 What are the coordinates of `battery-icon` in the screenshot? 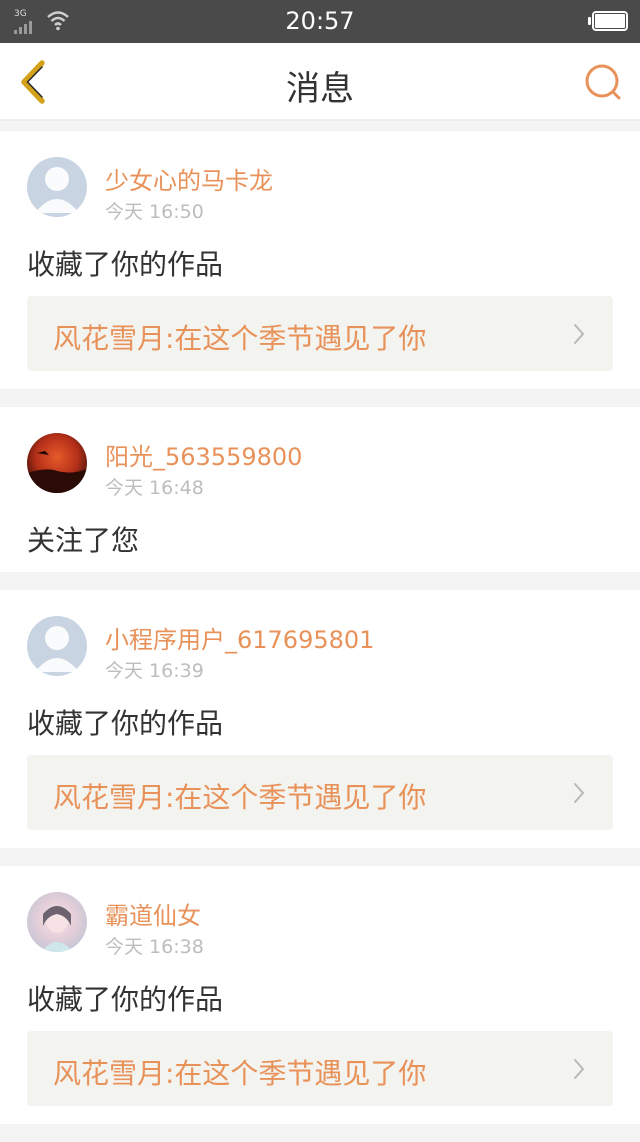 It's located at (608, 21).